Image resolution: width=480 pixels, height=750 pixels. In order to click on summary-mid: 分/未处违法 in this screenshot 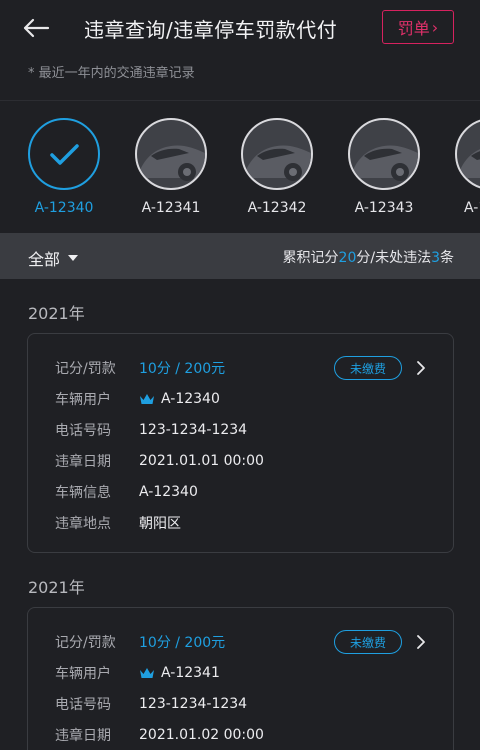, I will do `click(394, 258)`.